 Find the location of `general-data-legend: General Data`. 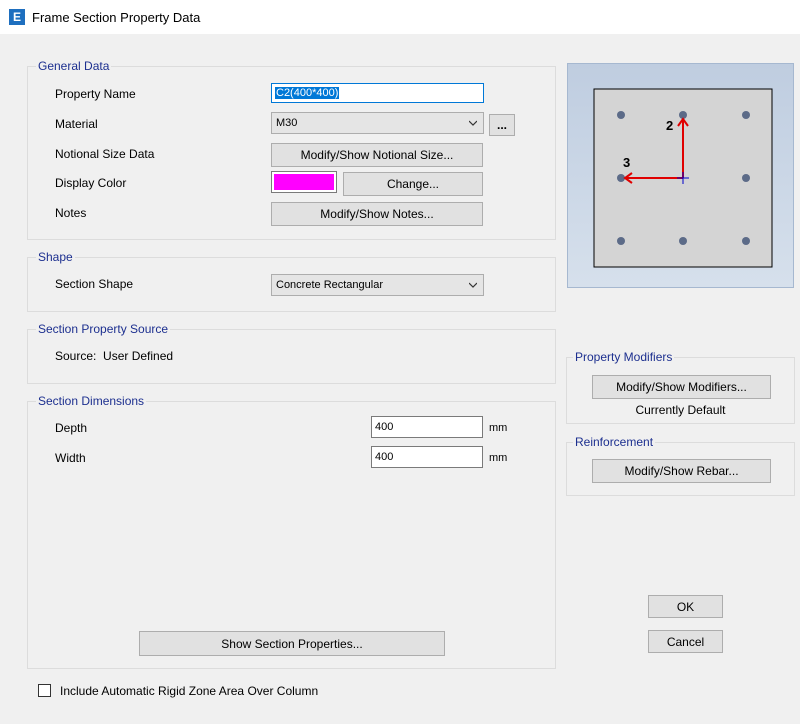

general-data-legend: General Data is located at coordinates (74, 66).